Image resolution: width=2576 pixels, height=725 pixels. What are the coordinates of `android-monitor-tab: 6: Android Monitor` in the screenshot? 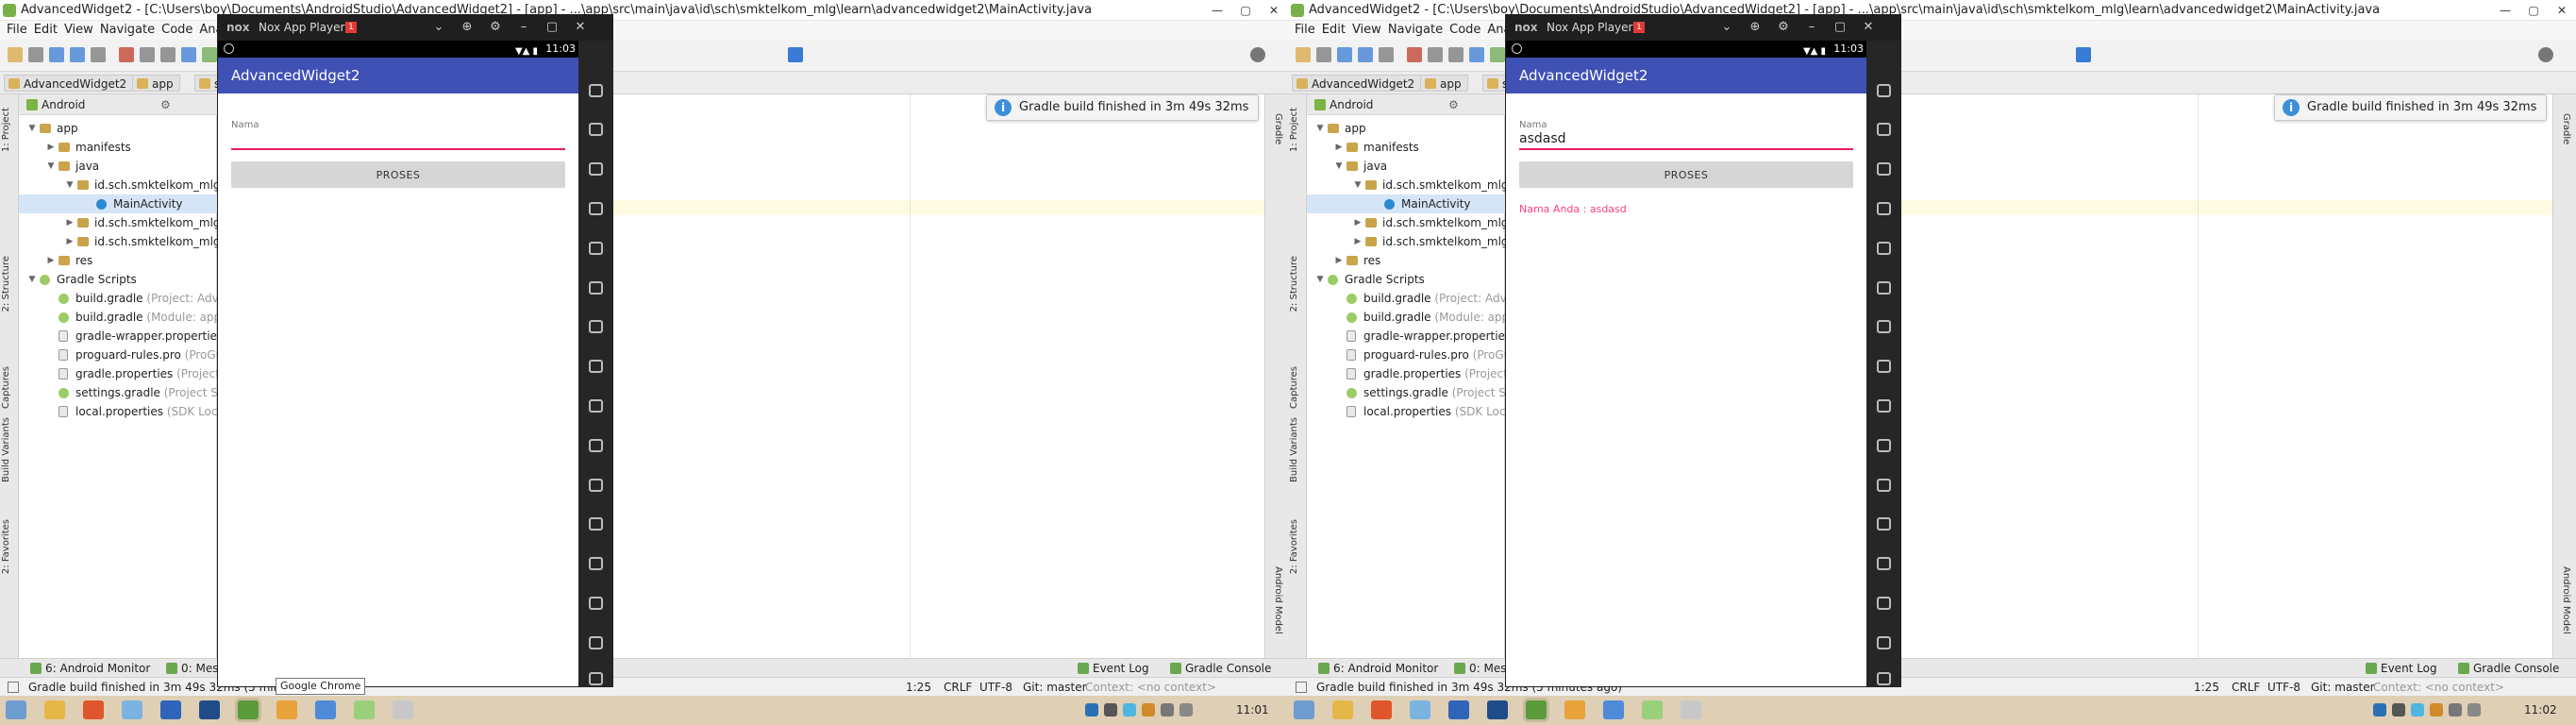 It's located at (1377, 668).